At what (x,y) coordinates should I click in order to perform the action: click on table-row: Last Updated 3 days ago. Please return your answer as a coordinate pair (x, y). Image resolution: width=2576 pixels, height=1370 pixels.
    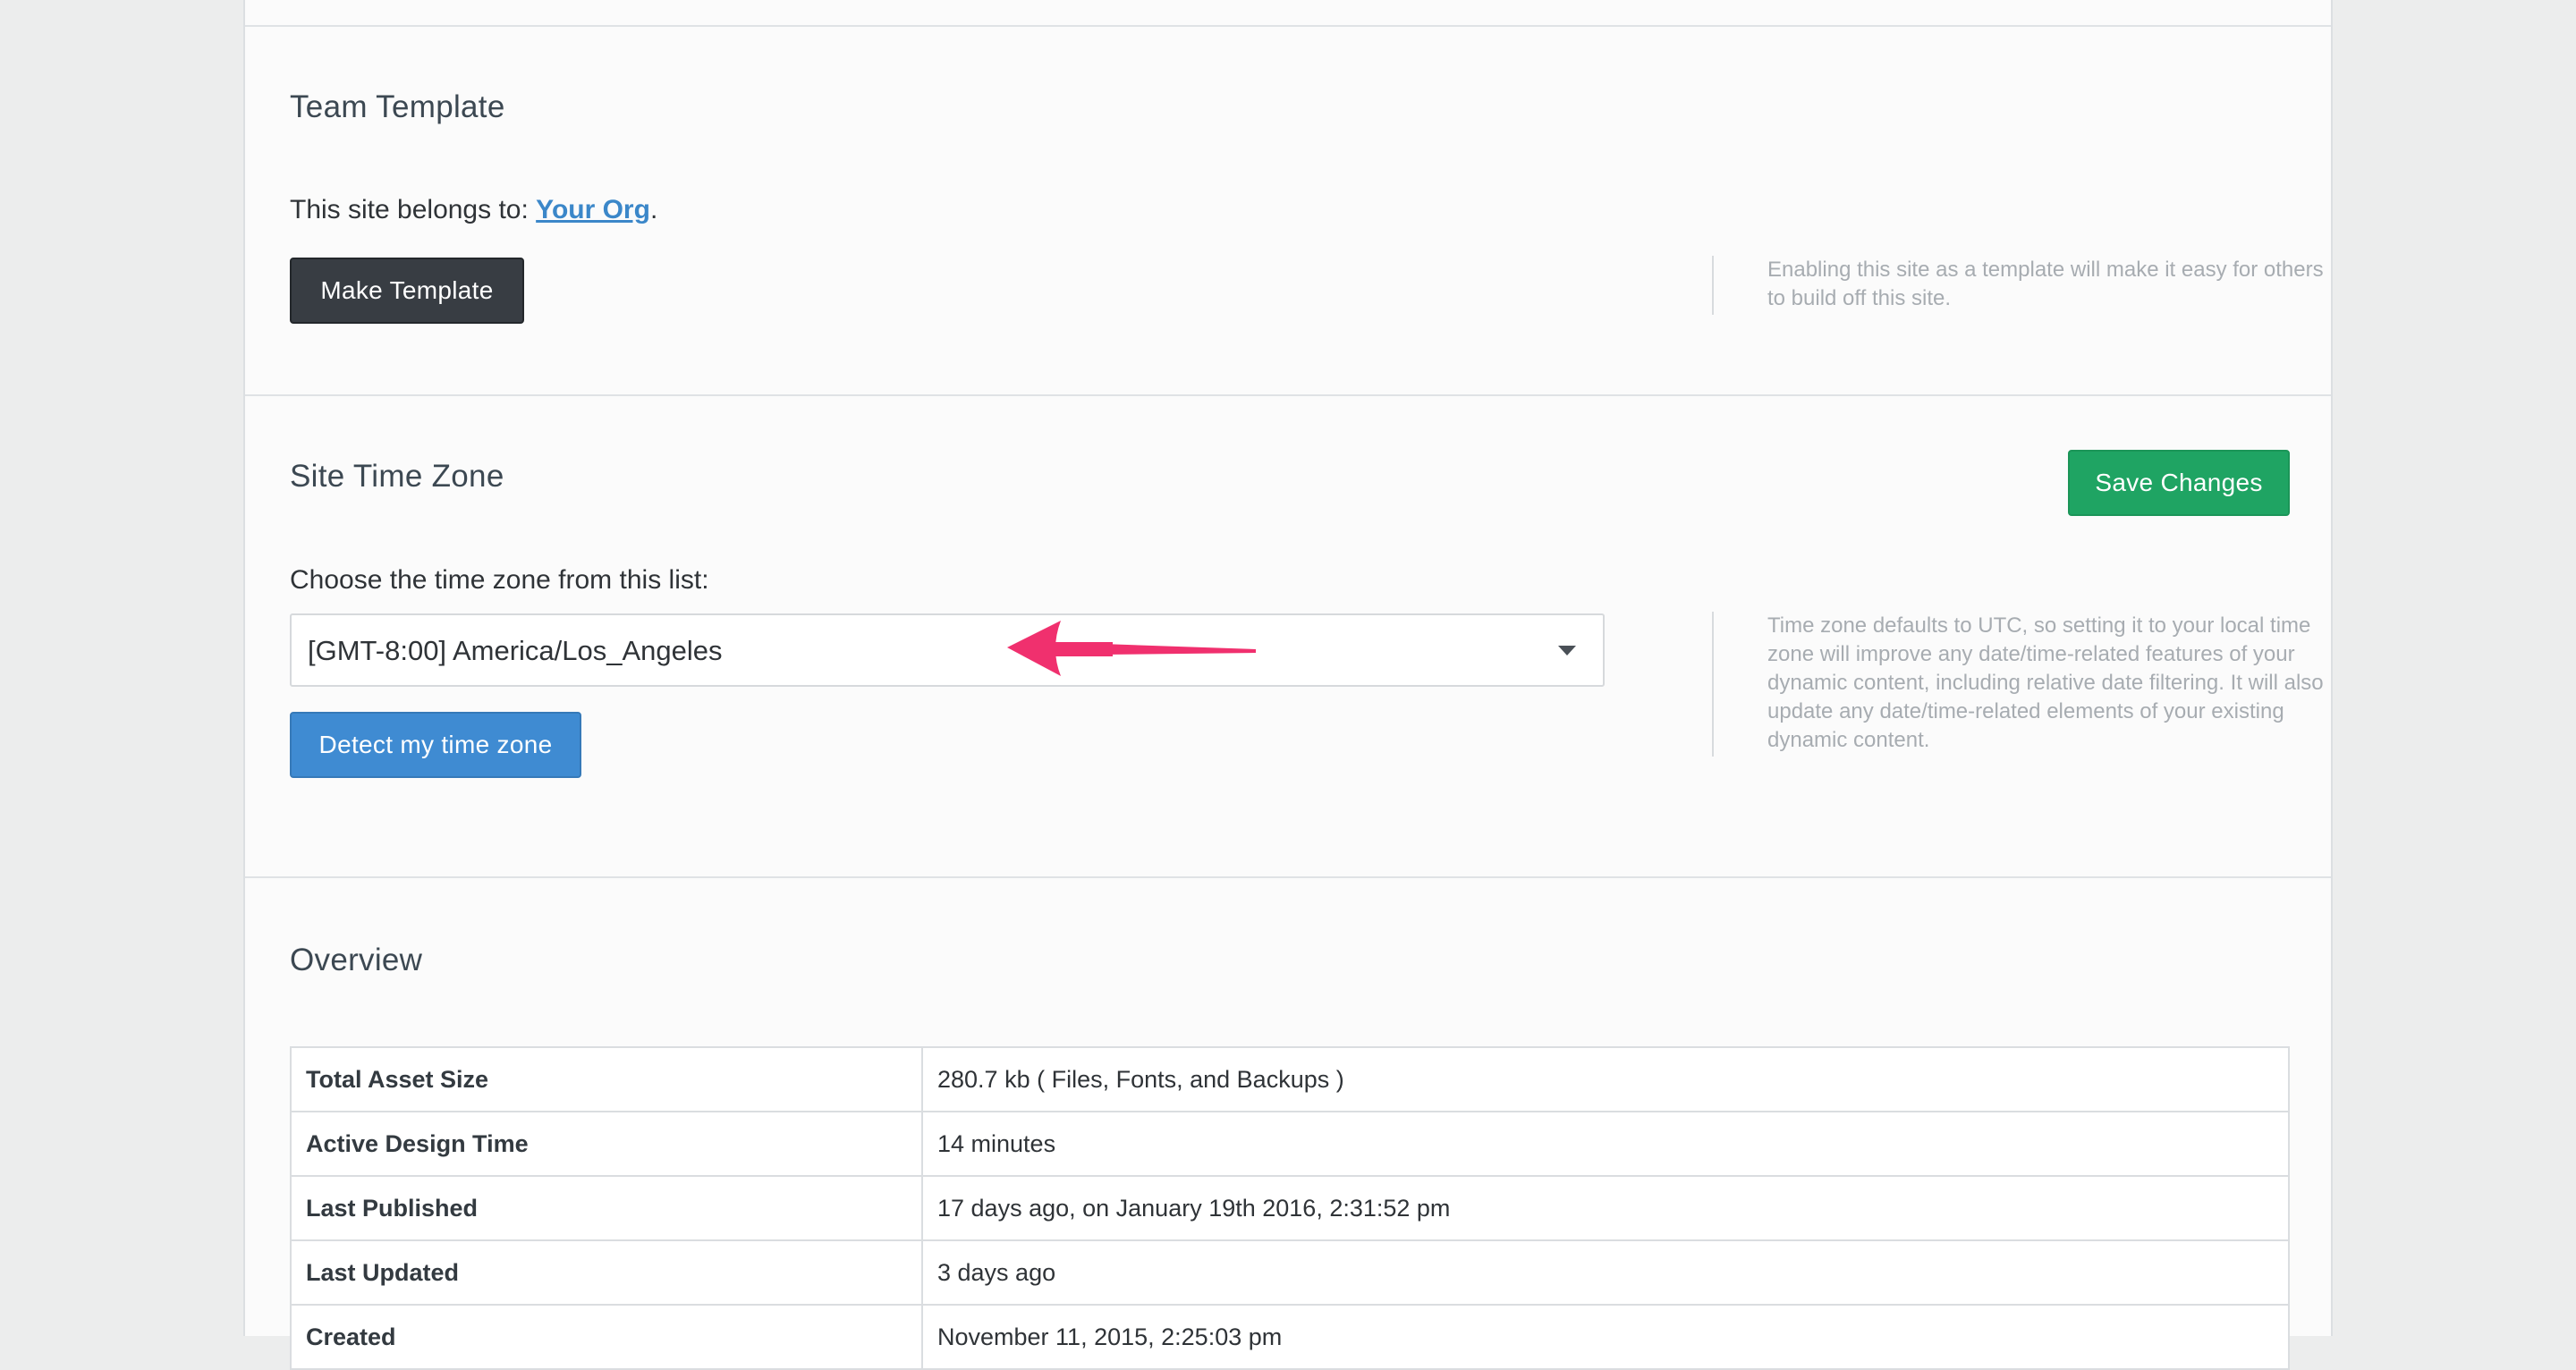
    Looking at the image, I should click on (1290, 1272).